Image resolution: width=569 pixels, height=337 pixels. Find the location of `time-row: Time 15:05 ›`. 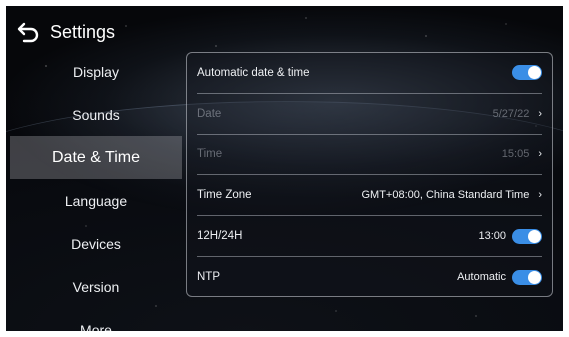

time-row: Time 15:05 › is located at coordinates (369, 155).